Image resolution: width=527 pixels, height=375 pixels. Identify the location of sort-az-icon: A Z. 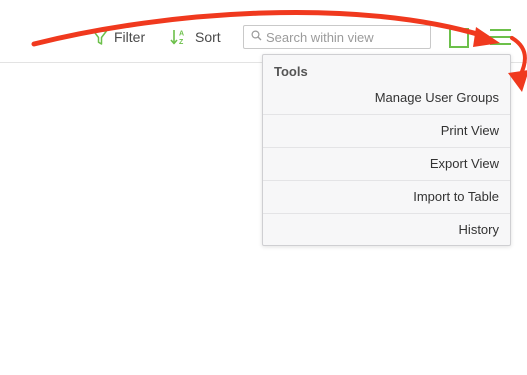
(178, 37).